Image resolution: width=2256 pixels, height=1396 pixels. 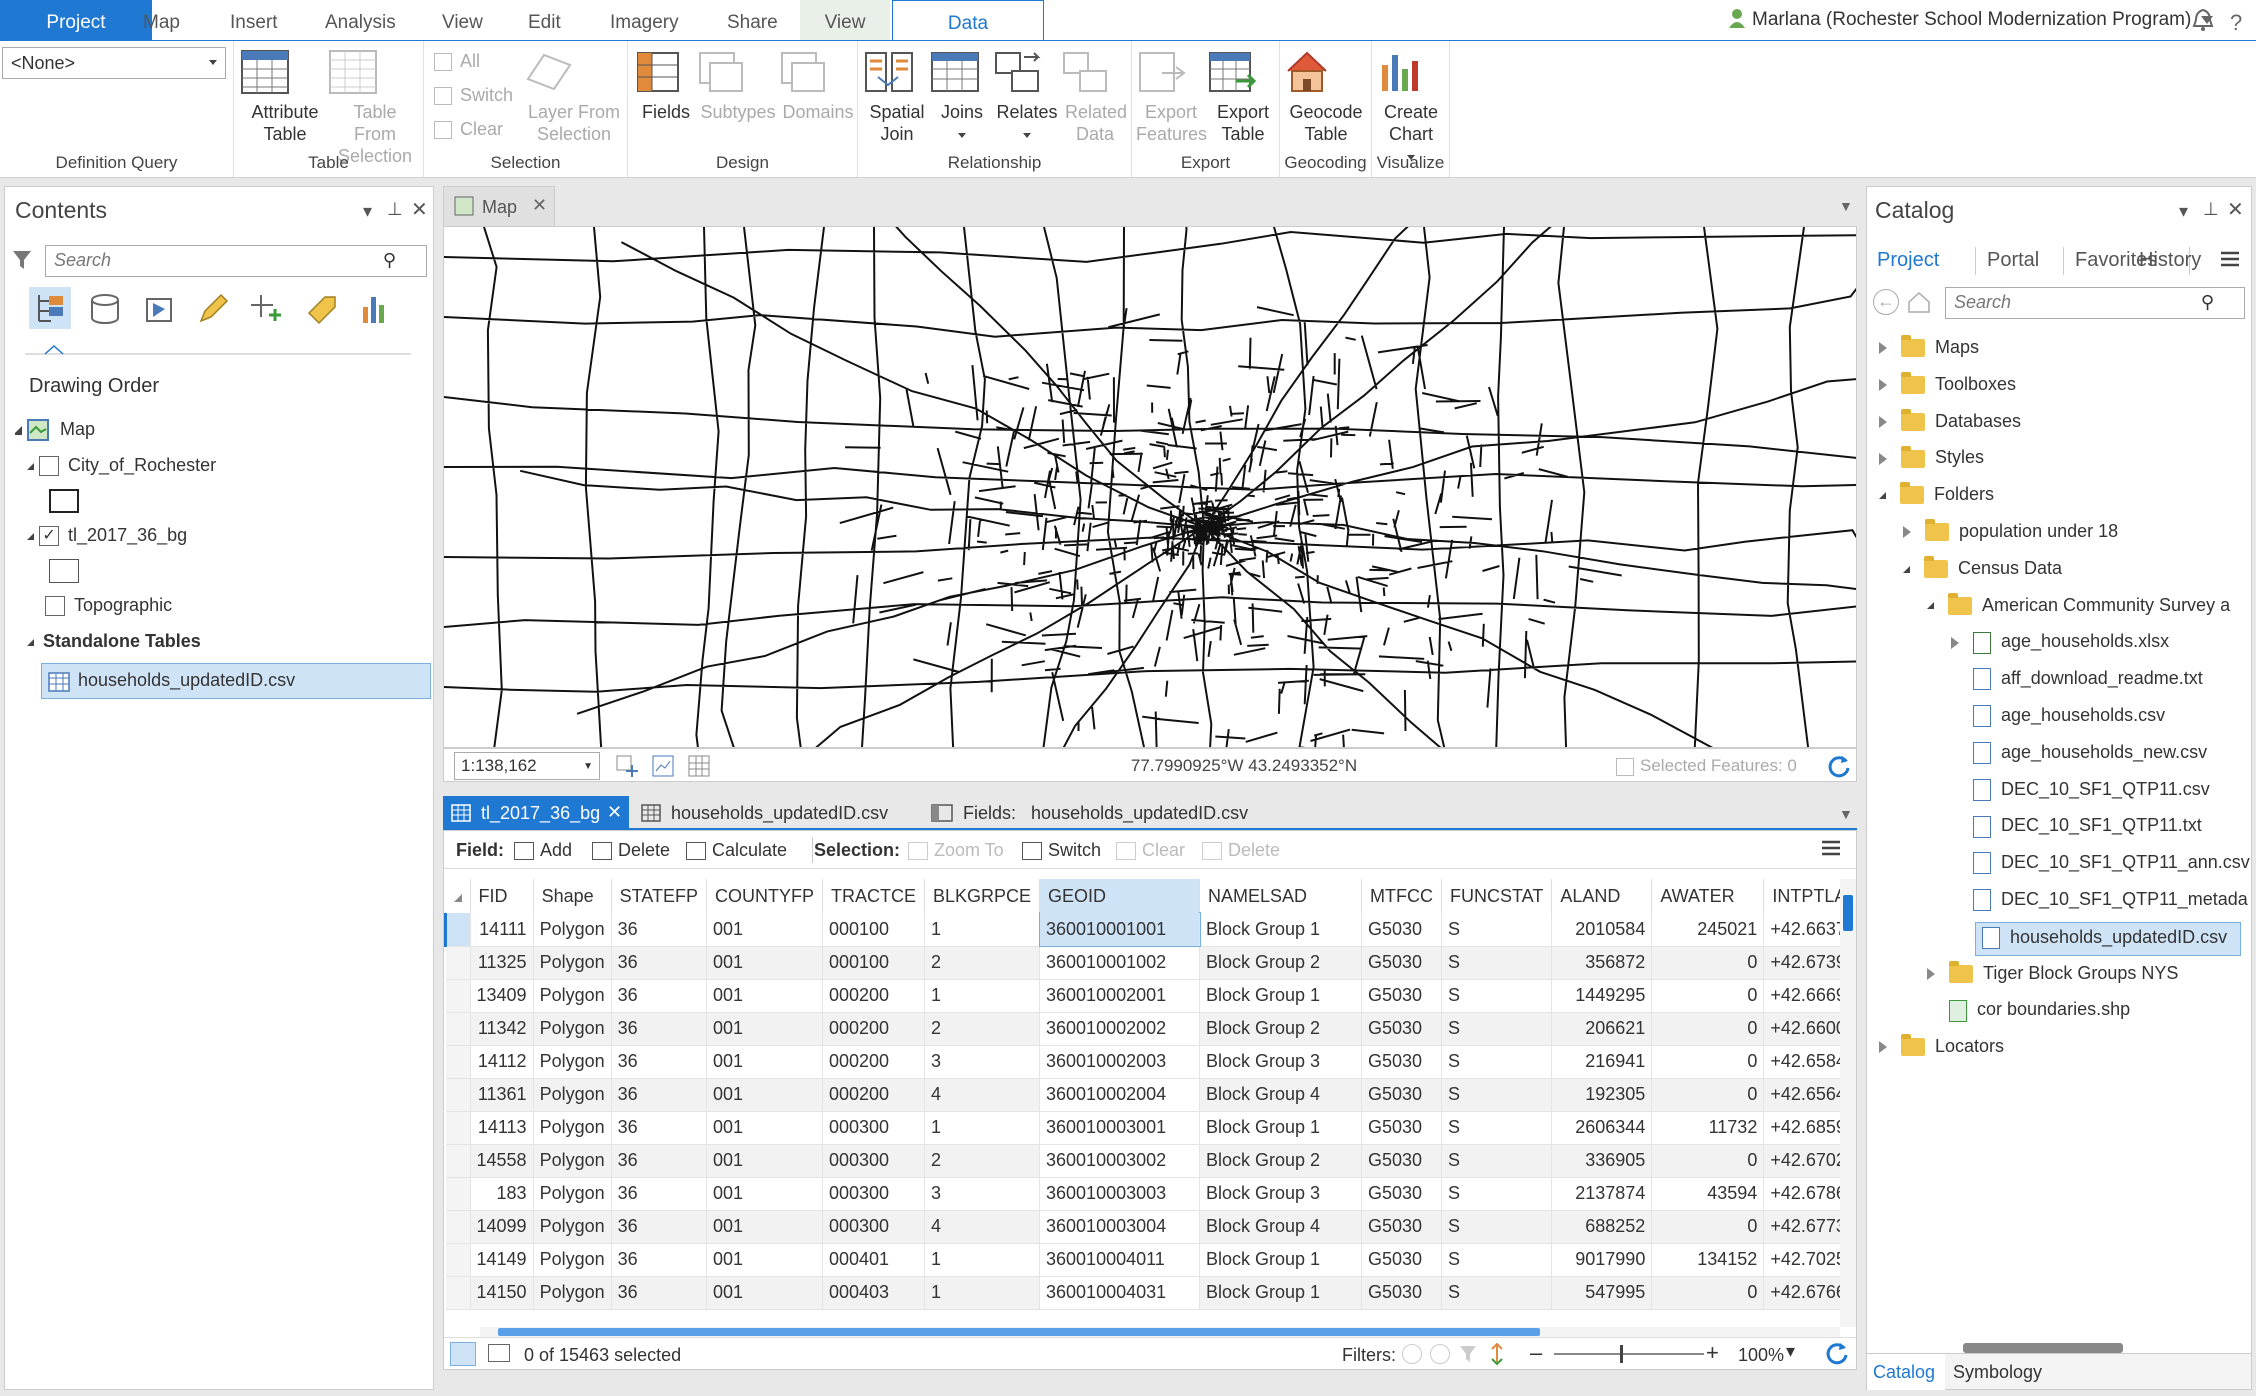 I want to click on tab-edit: Edit, so click(x=544, y=20).